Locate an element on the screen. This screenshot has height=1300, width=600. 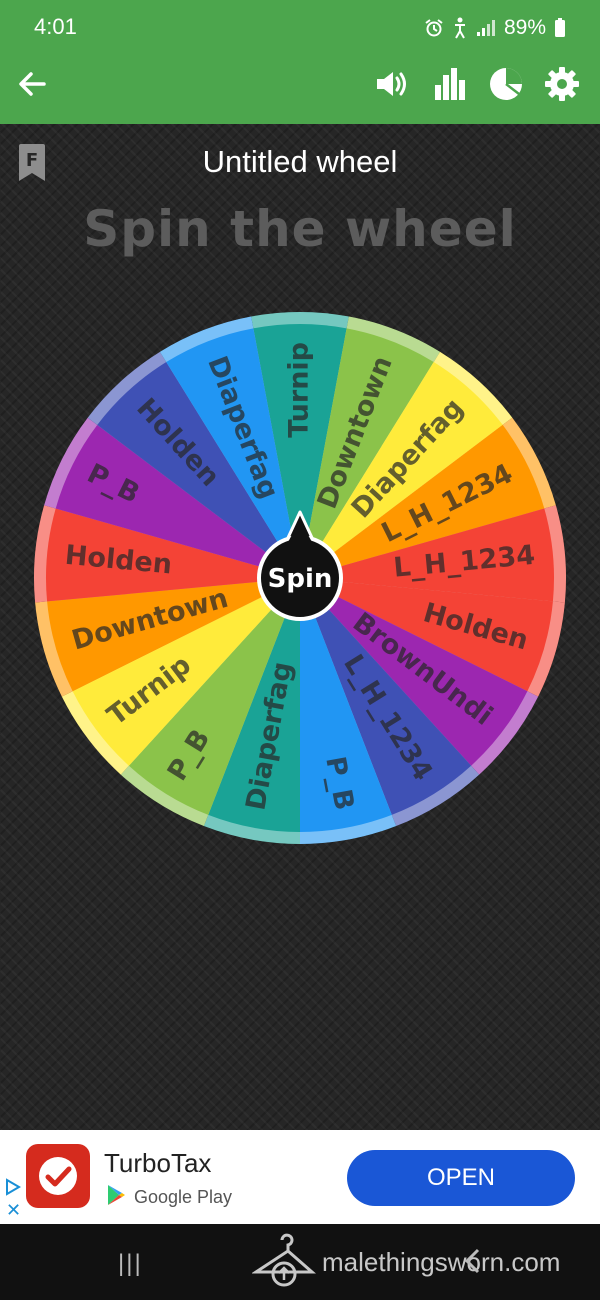
nav-recent-apps-button: ||| is located at coordinates (130, 1264).